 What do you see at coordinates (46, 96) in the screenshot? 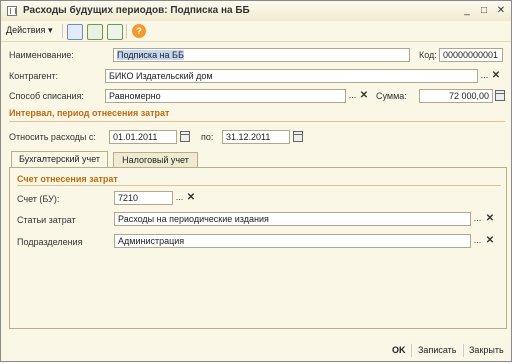
I see `method-label: Способ списания:` at bounding box center [46, 96].